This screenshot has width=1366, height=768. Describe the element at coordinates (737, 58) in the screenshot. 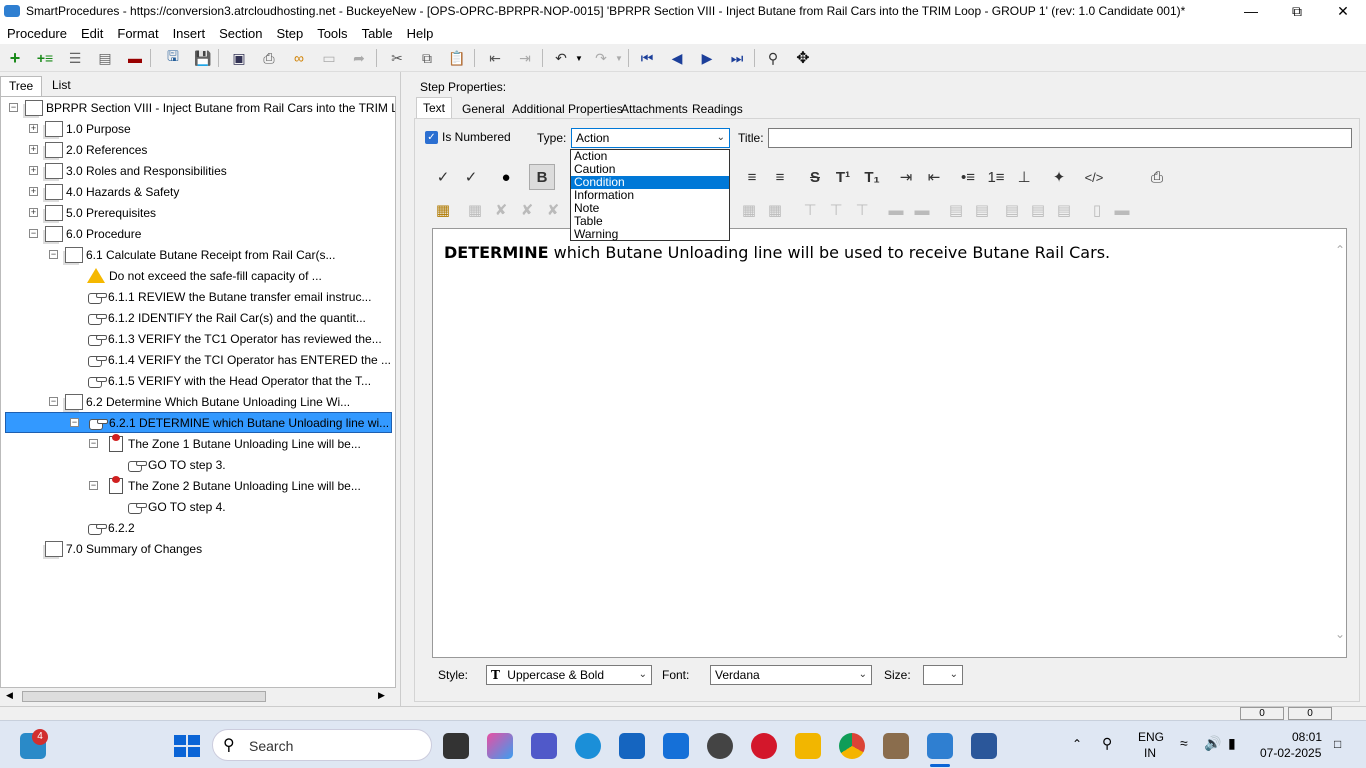

I see `last-icon: ⏭` at that location.